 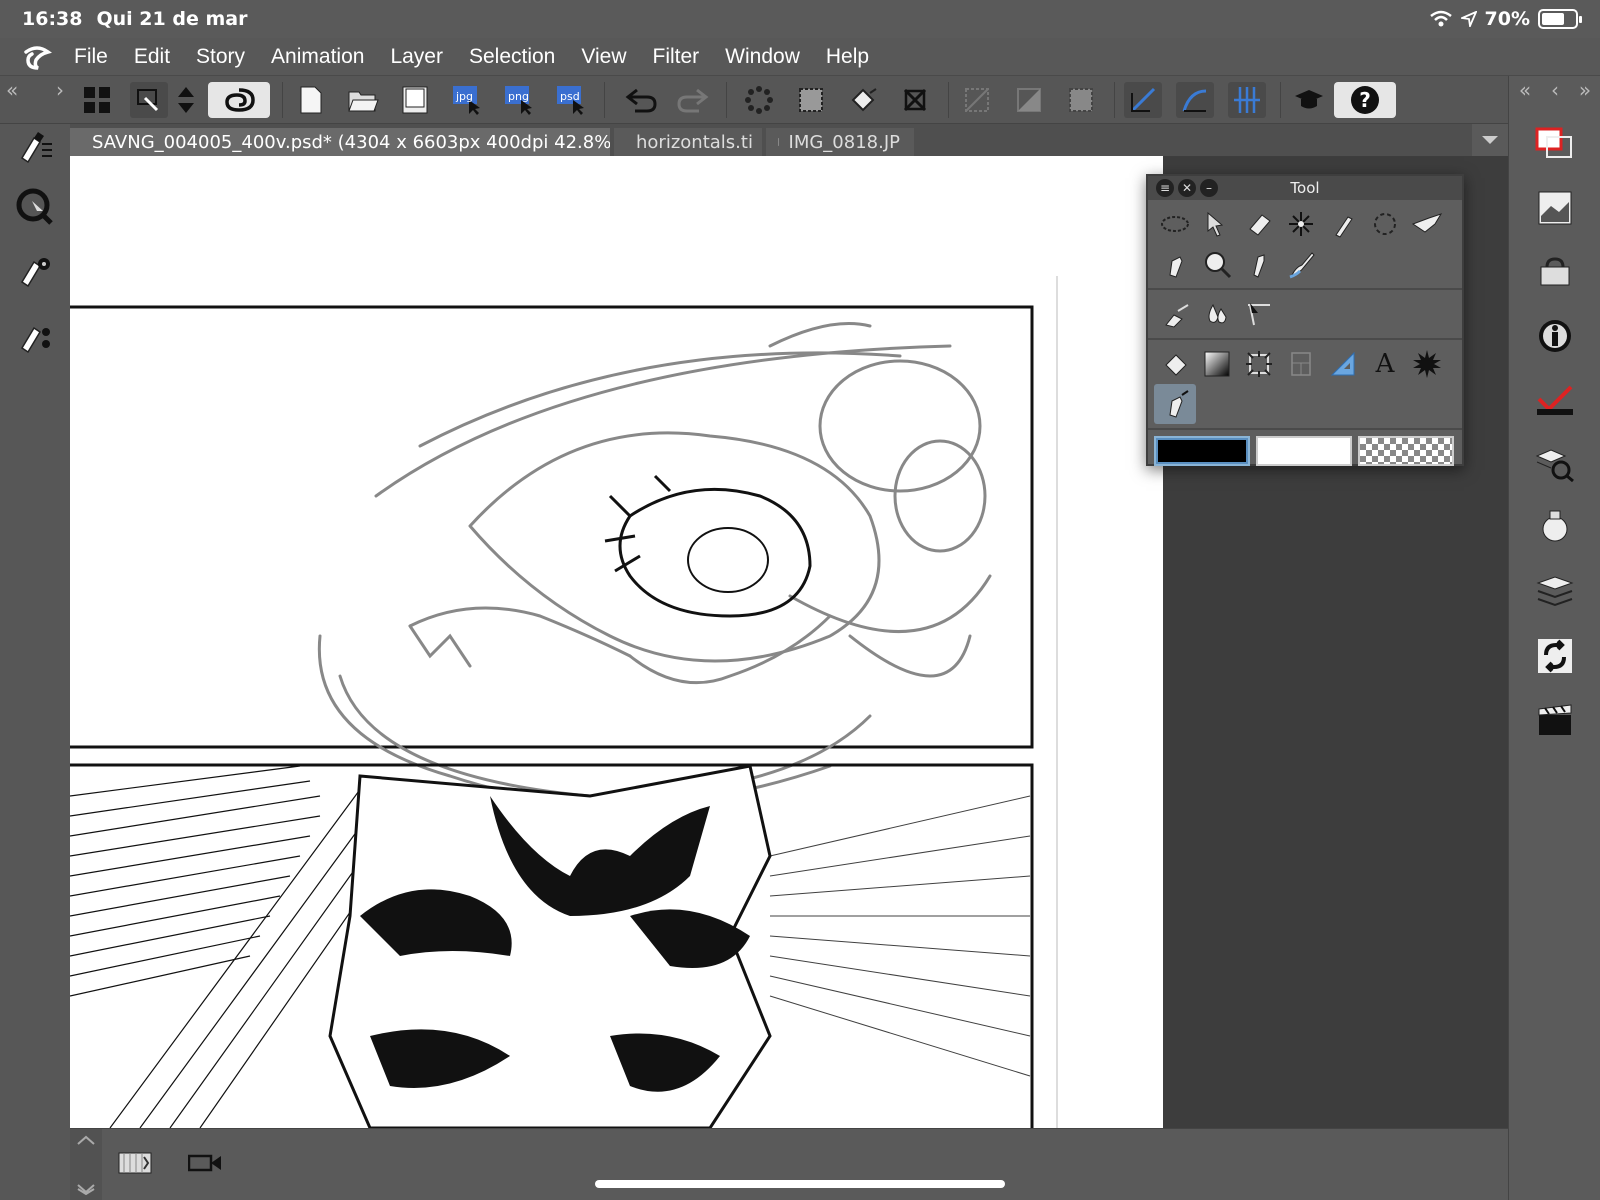 What do you see at coordinates (800, 1184) in the screenshot?
I see `home-indicator` at bounding box center [800, 1184].